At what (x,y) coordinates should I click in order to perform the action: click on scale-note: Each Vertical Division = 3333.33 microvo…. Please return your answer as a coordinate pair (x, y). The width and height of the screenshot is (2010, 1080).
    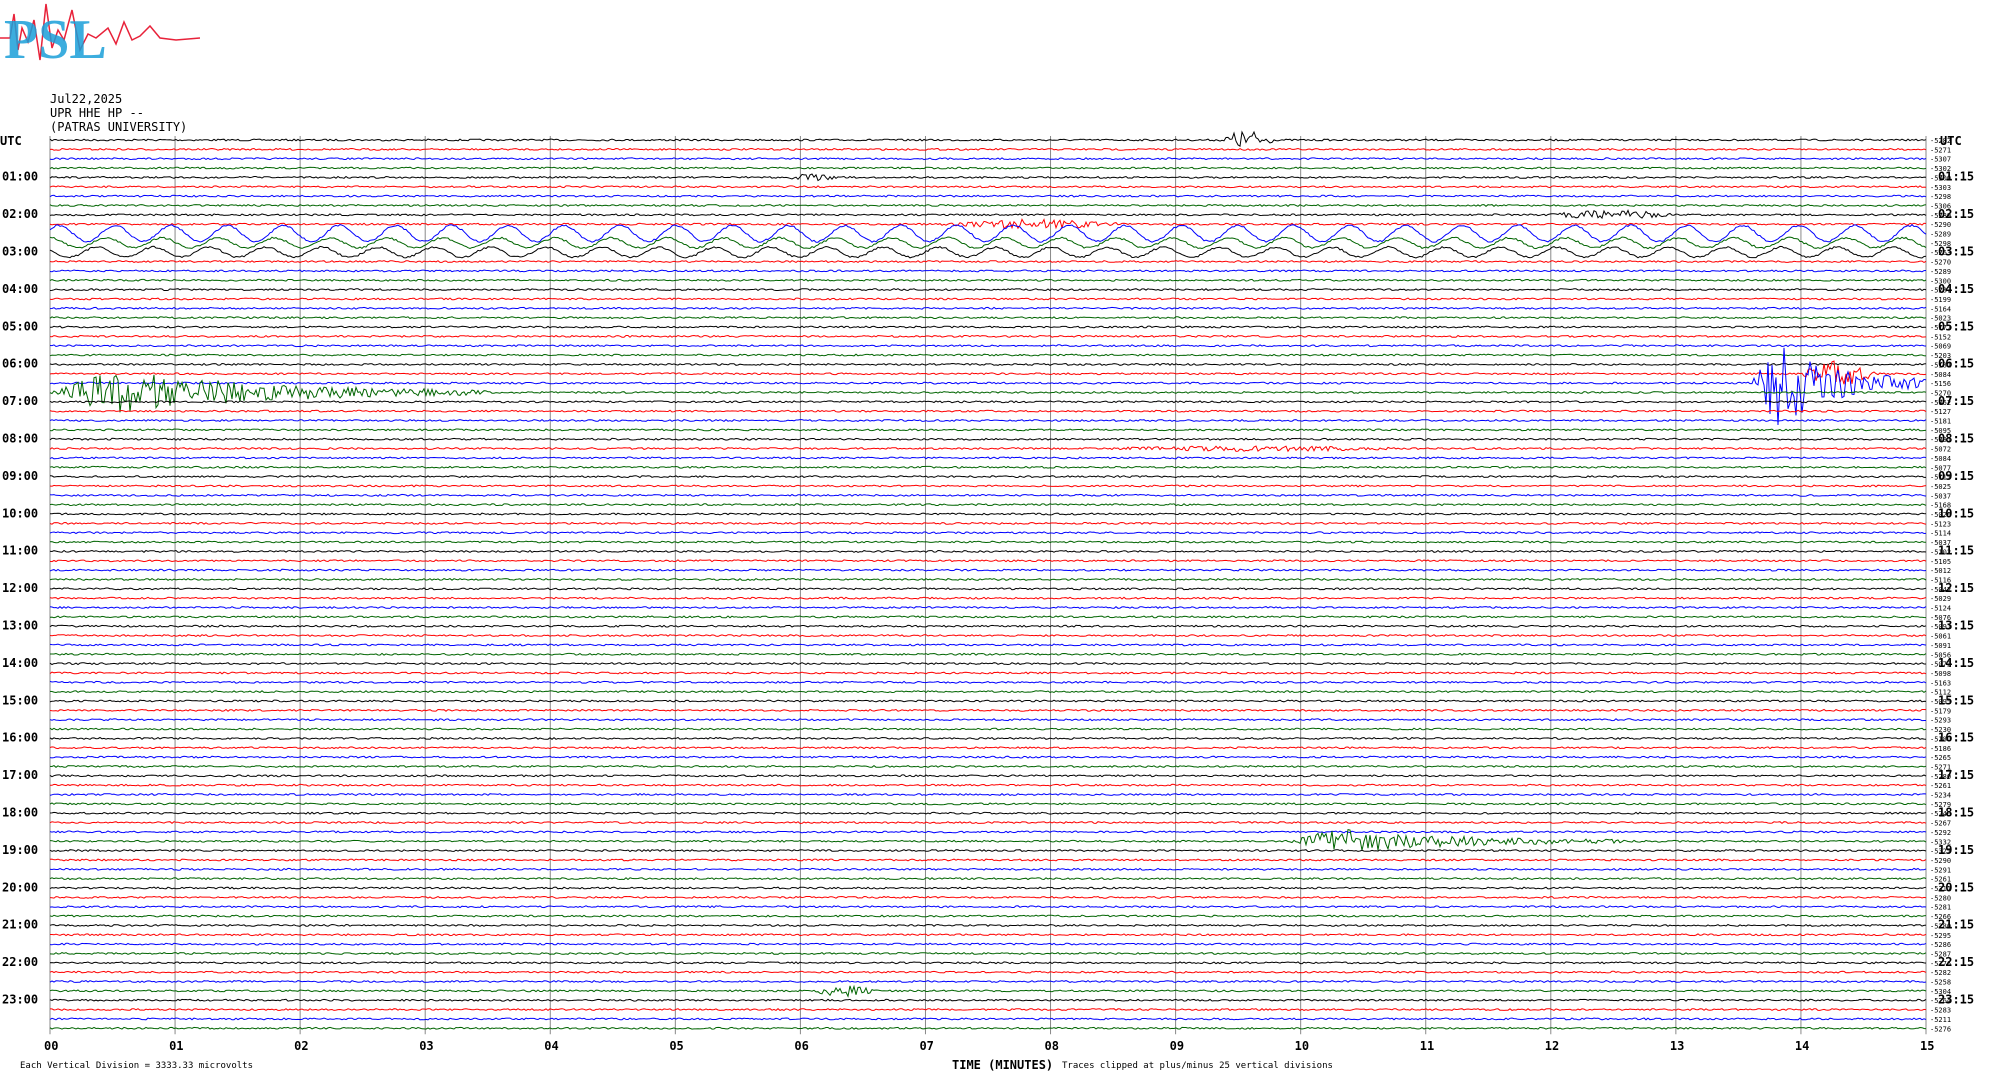
    Looking at the image, I should click on (136, 1066).